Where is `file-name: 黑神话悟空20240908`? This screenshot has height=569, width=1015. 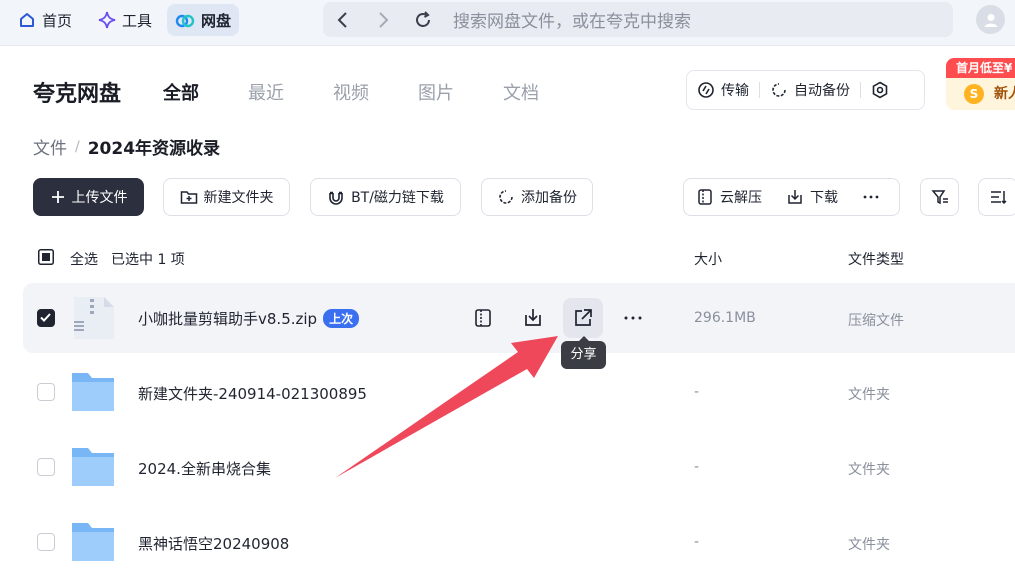
file-name: 黑神话悟空20240908 is located at coordinates (213, 543).